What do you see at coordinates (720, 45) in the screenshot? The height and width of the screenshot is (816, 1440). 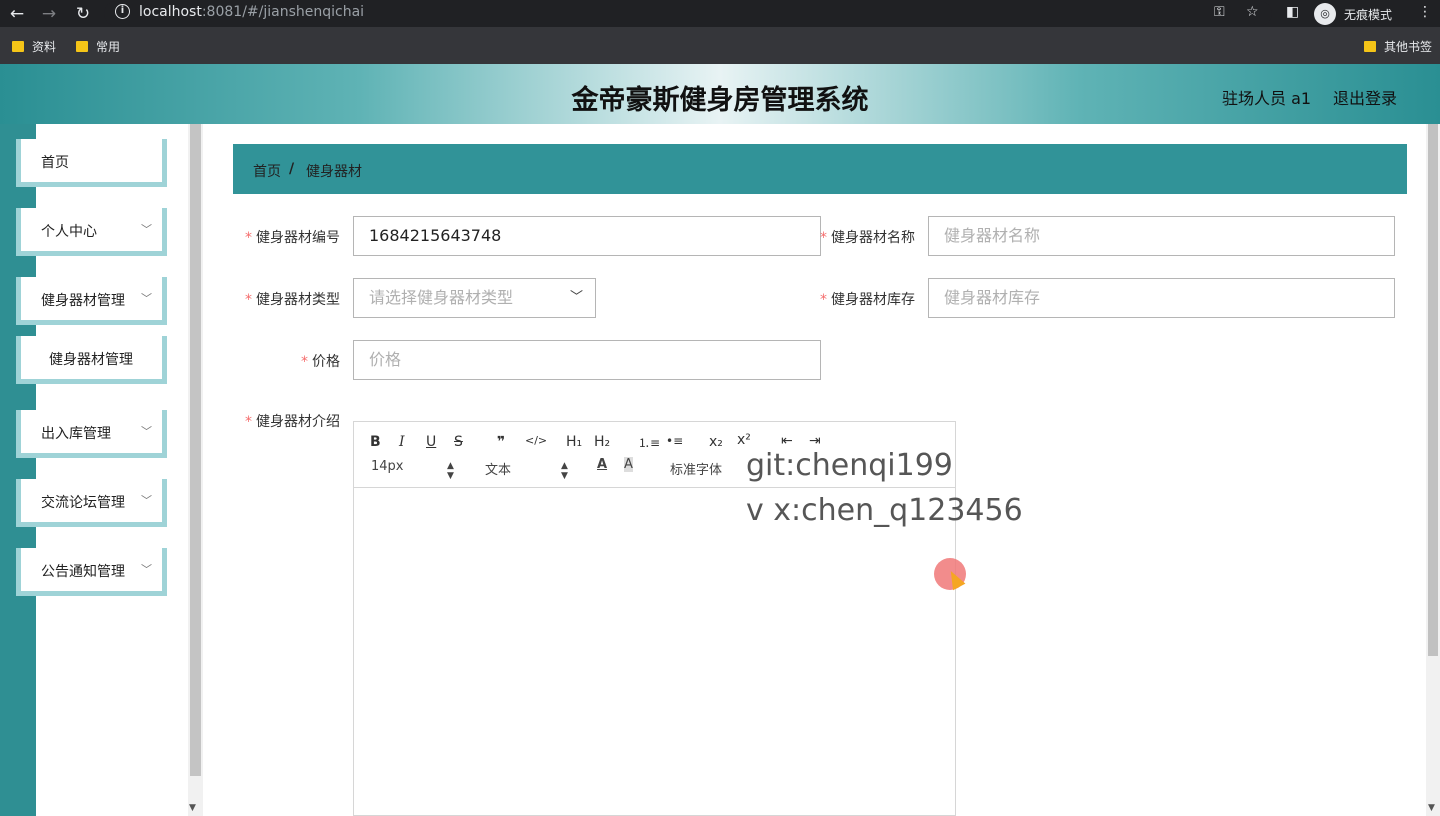 I see `bookmarks-bar` at bounding box center [720, 45].